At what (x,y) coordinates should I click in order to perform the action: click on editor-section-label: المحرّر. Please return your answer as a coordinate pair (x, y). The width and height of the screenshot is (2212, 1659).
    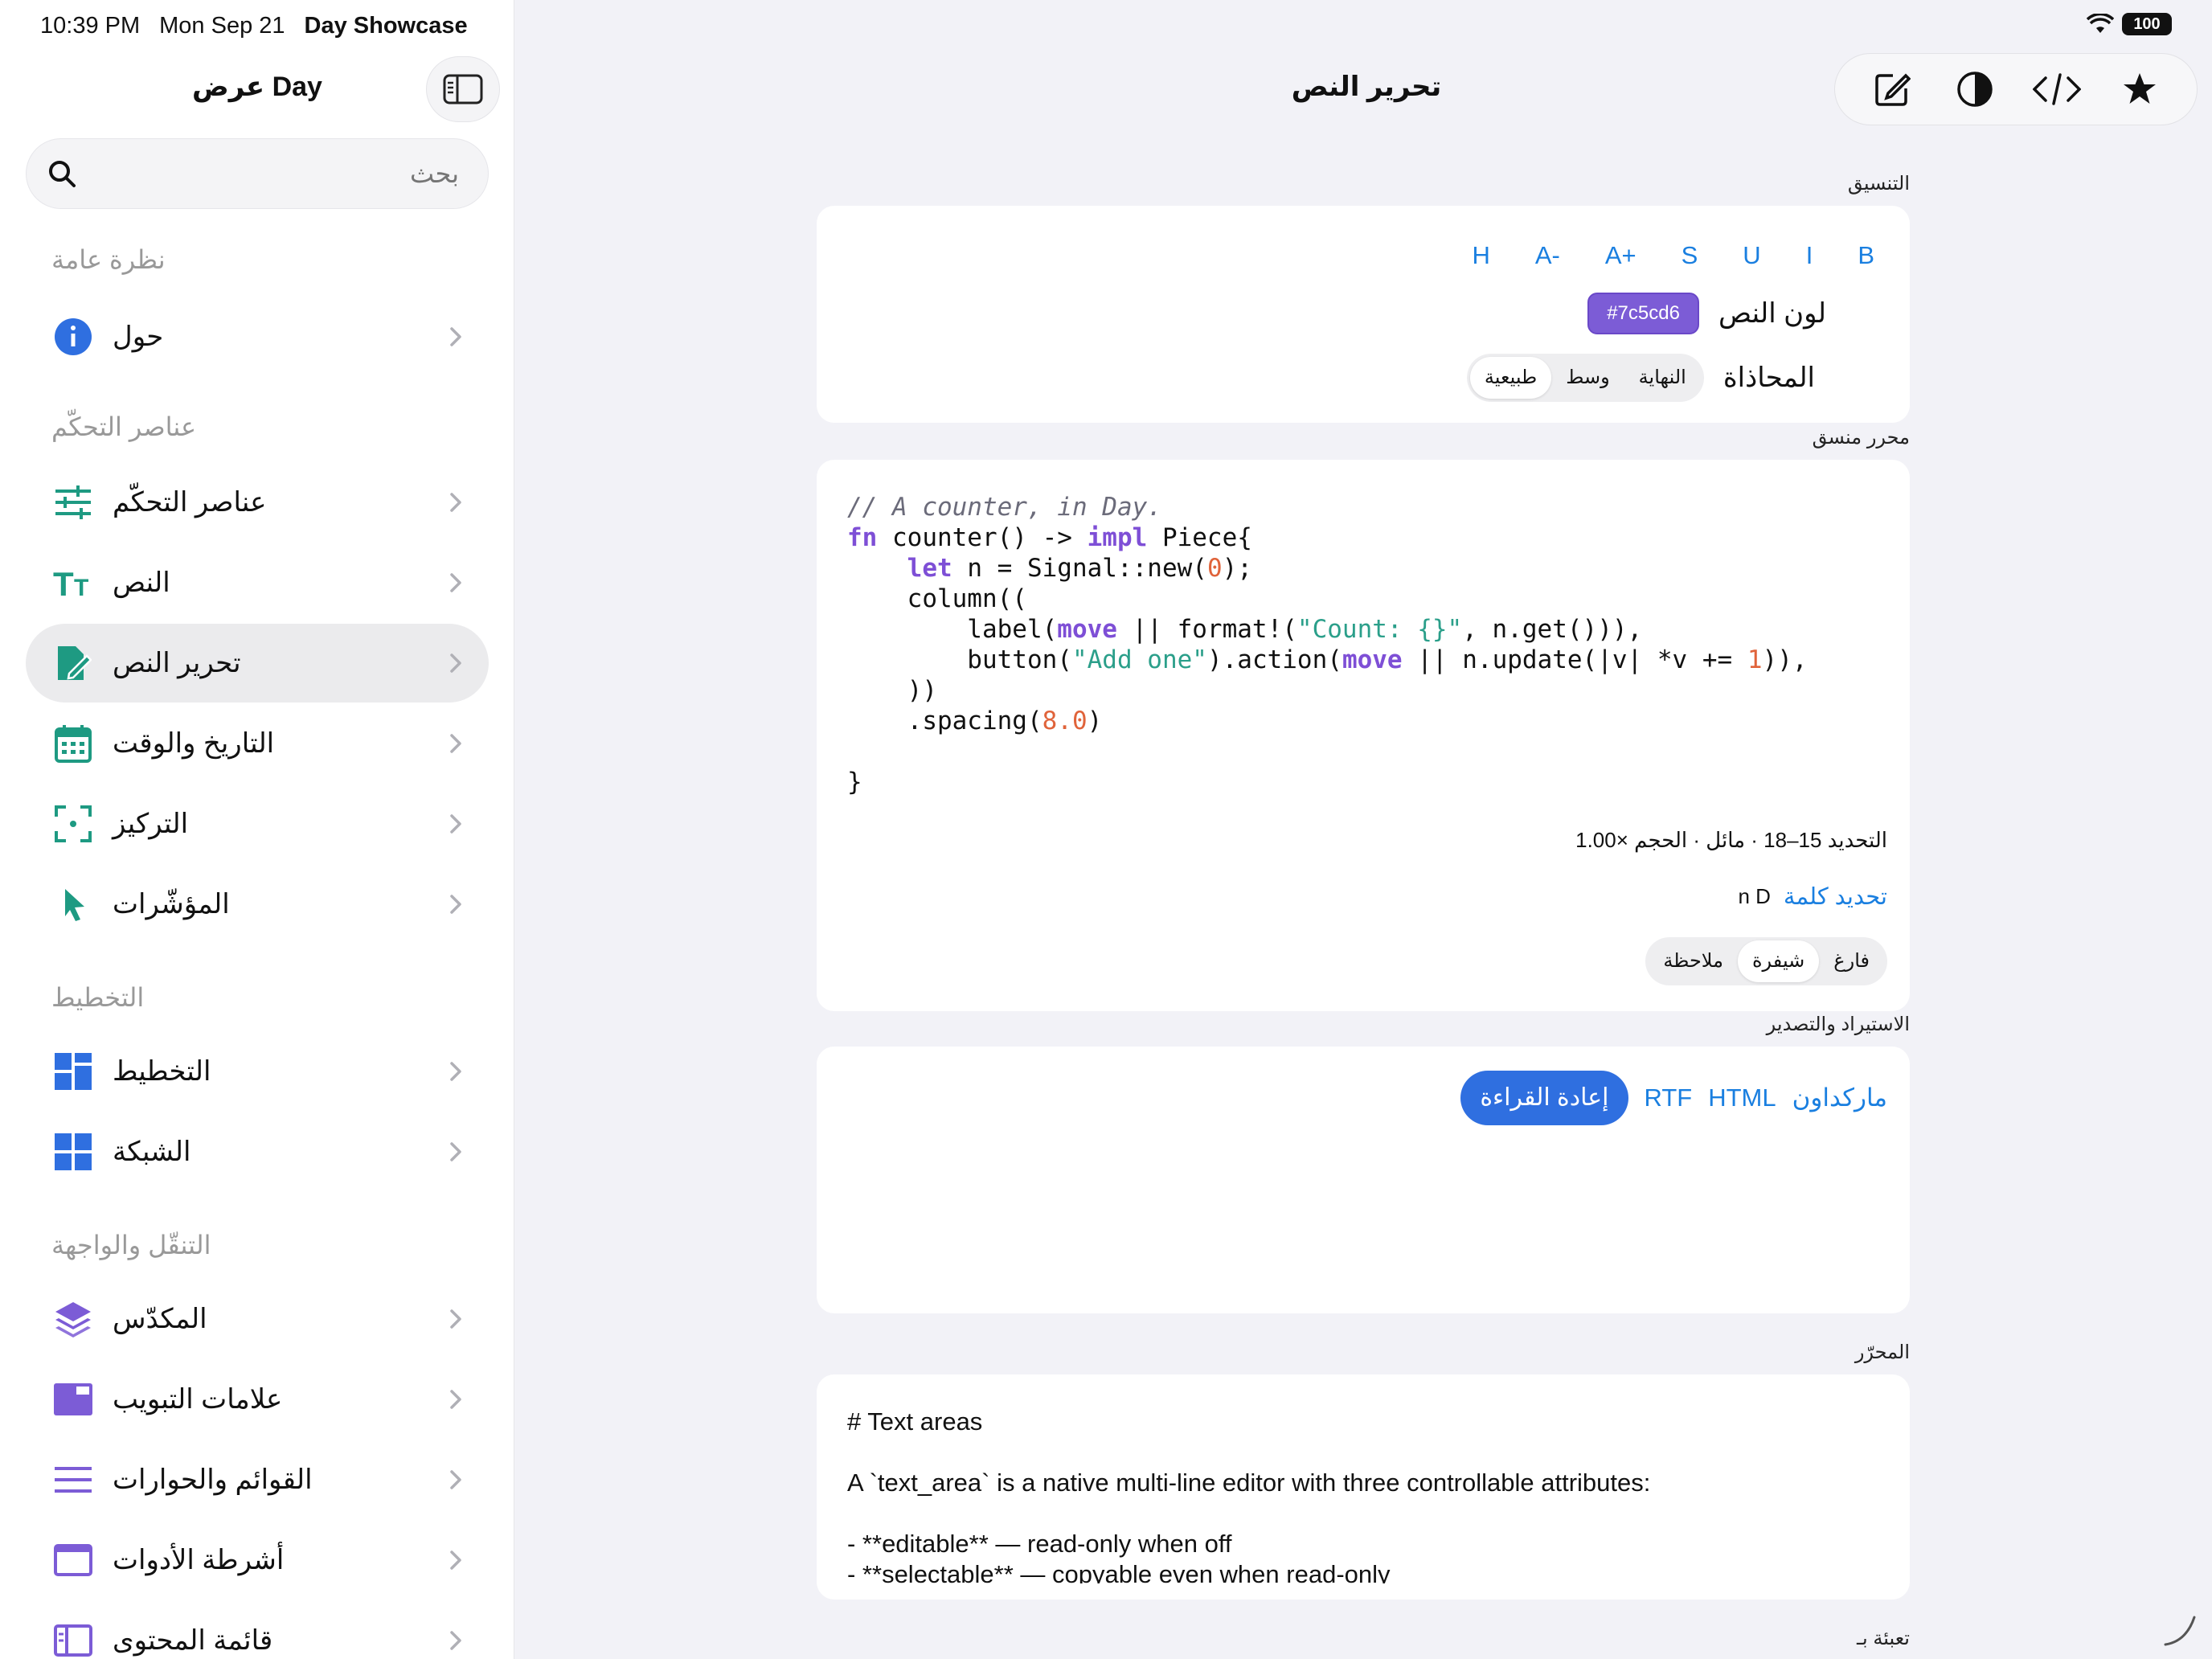
    Looking at the image, I should click on (1882, 1352).